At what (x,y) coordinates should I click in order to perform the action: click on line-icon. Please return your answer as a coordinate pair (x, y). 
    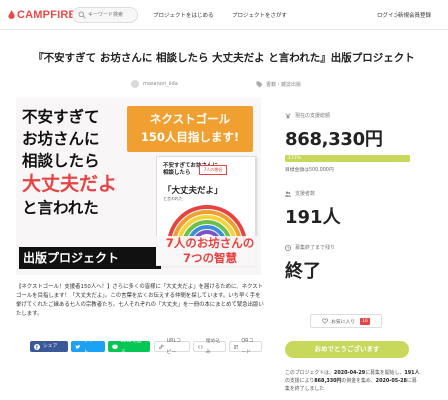
    Looking at the image, I should click on (115, 346).